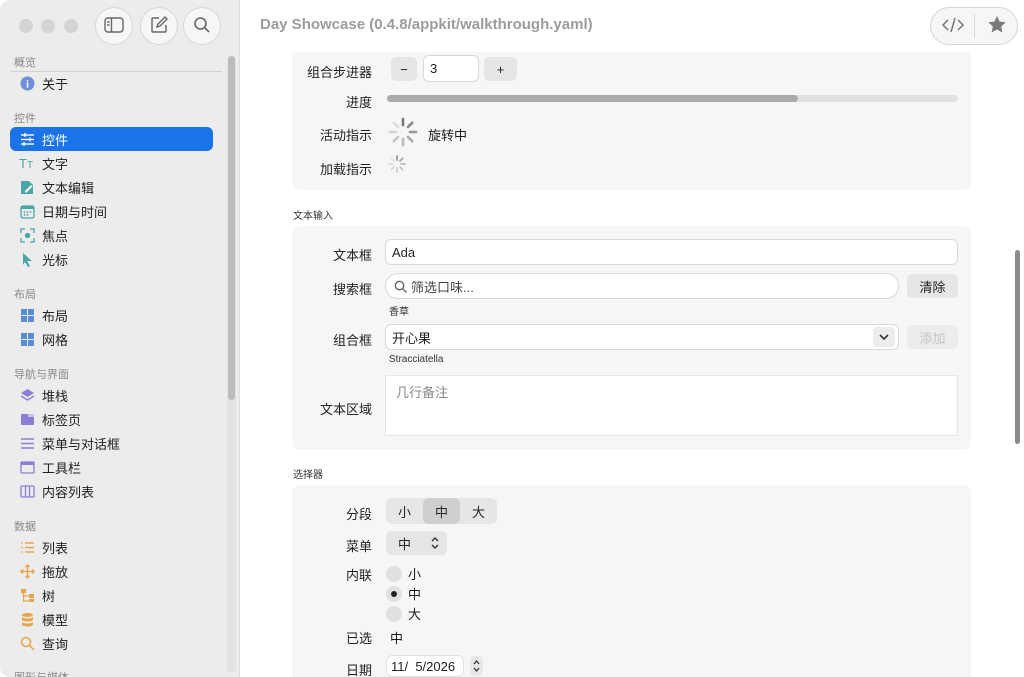 This screenshot has width=1024, height=677. What do you see at coordinates (48, 26) in the screenshot?
I see `minimize-window-button` at bounding box center [48, 26].